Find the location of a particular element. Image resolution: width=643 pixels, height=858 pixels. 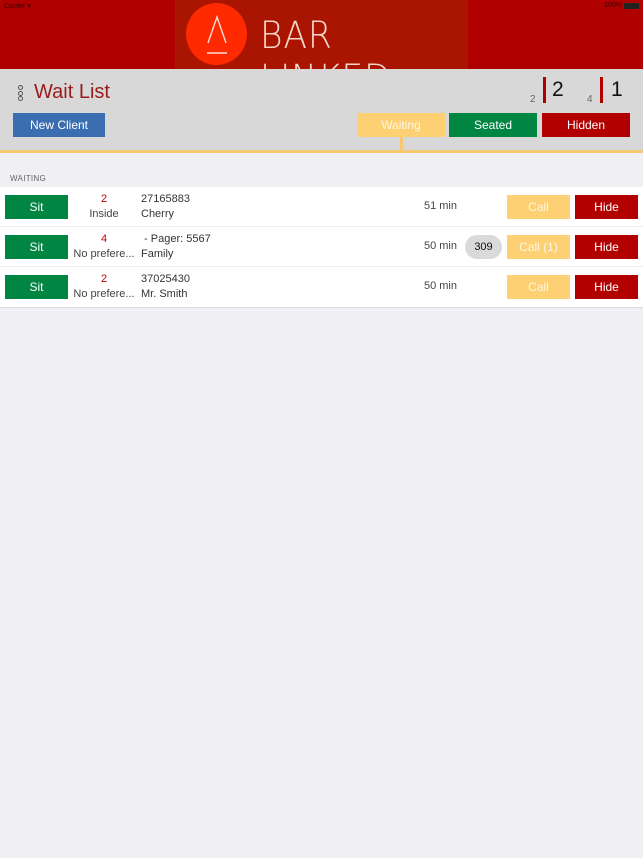

counter-big-value: 1 is located at coordinates (617, 89).